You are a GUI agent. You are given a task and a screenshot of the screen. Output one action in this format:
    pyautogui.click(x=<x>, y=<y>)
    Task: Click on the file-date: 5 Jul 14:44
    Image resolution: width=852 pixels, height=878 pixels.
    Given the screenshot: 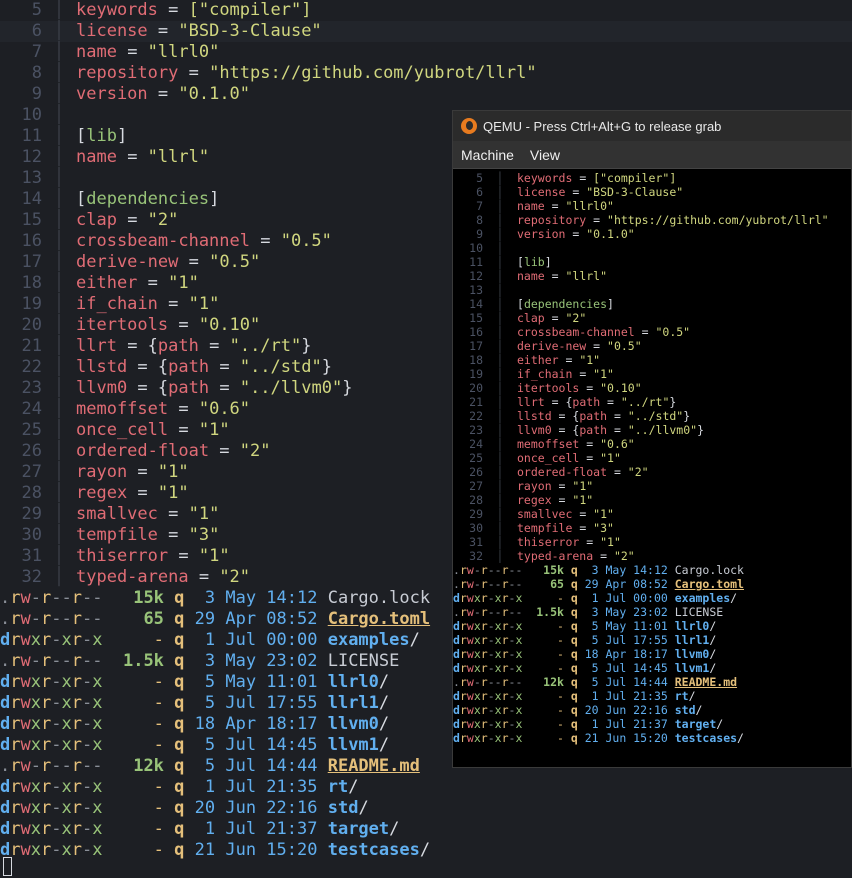 What is the action you would take?
    pyautogui.click(x=251, y=766)
    